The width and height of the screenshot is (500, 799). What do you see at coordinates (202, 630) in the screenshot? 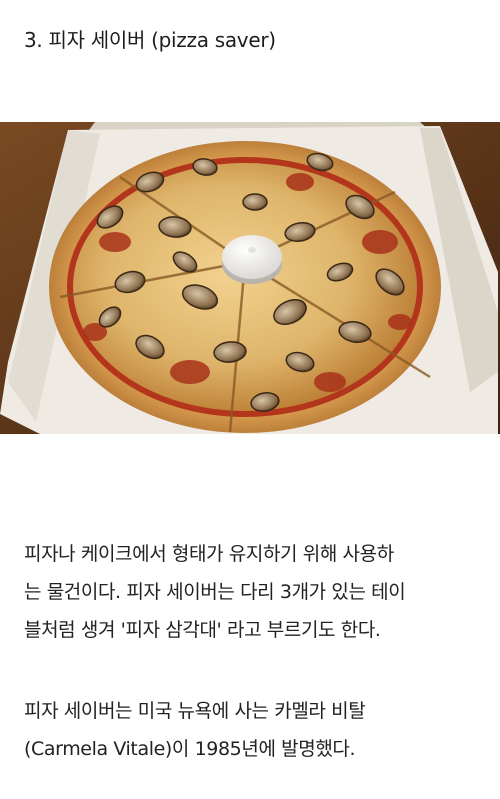
I see `paragraph-line: 블처럼 생겨 '피자 삼각대' 라고 부르기도 한다.` at bounding box center [202, 630].